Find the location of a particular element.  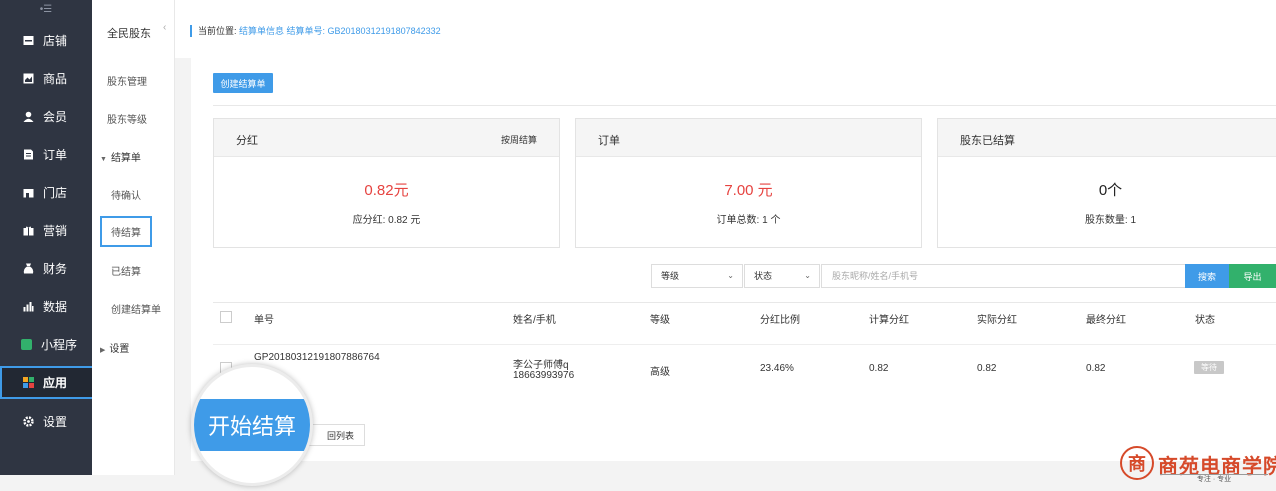

sidebar-item-miniapp: 小程序 is located at coordinates (46, 344).